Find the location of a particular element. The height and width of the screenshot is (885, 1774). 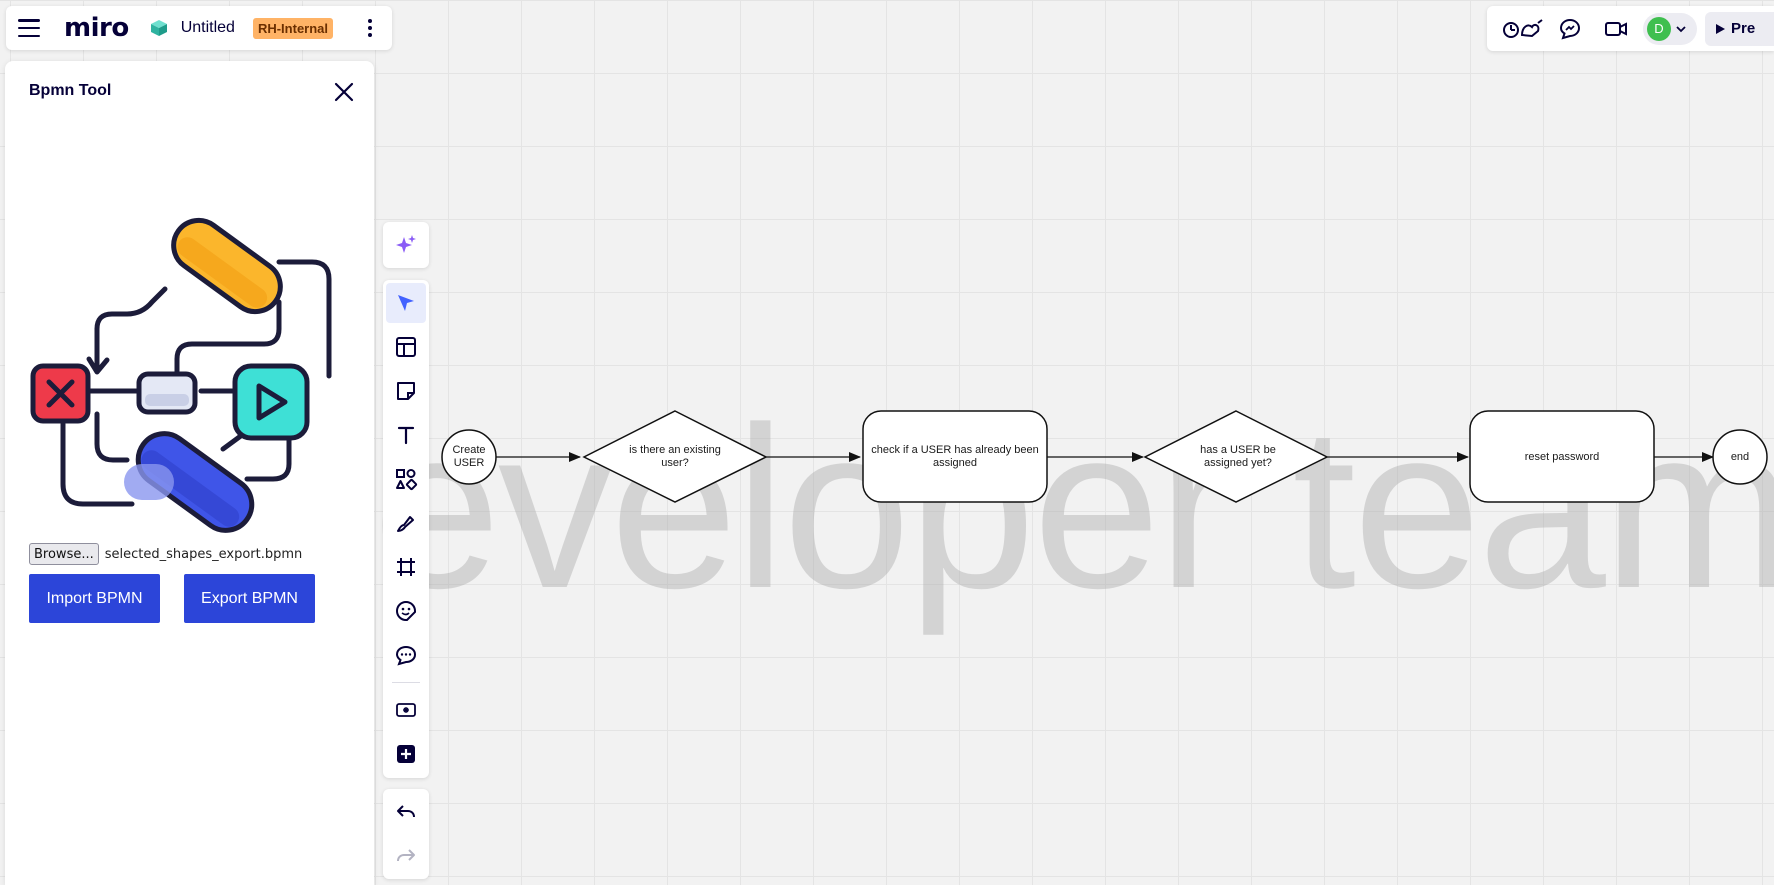

file-picker: Browse... selected_shapes_export.bpmn is located at coordinates (165, 554).